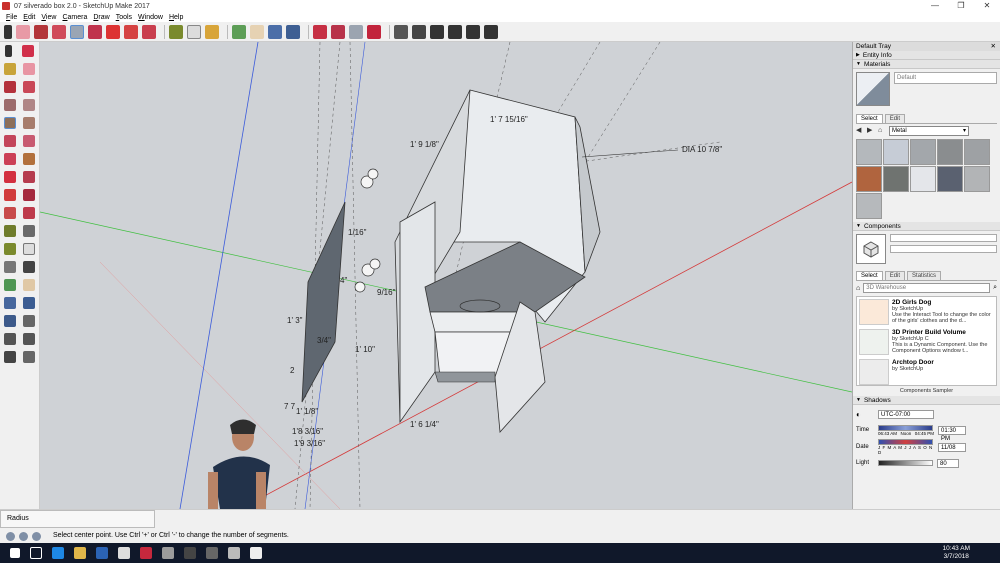 Image resolution: width=1000 pixels, height=563 pixels. Describe the element at coordinates (29, 285) in the screenshot. I see `pan-icon` at that location.